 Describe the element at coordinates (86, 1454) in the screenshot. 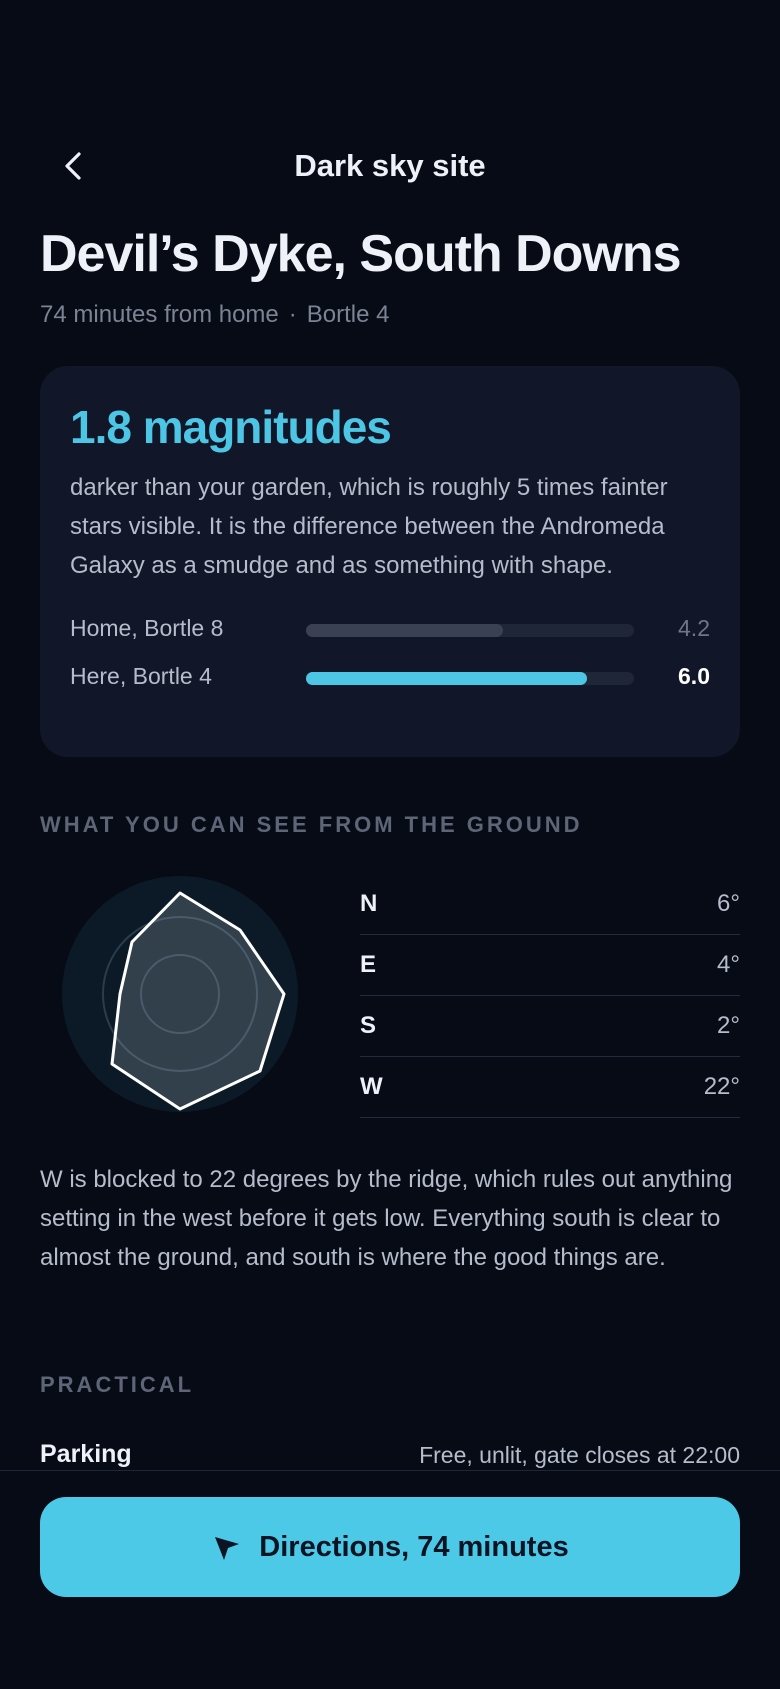

I see `practical-label: Parking` at that location.